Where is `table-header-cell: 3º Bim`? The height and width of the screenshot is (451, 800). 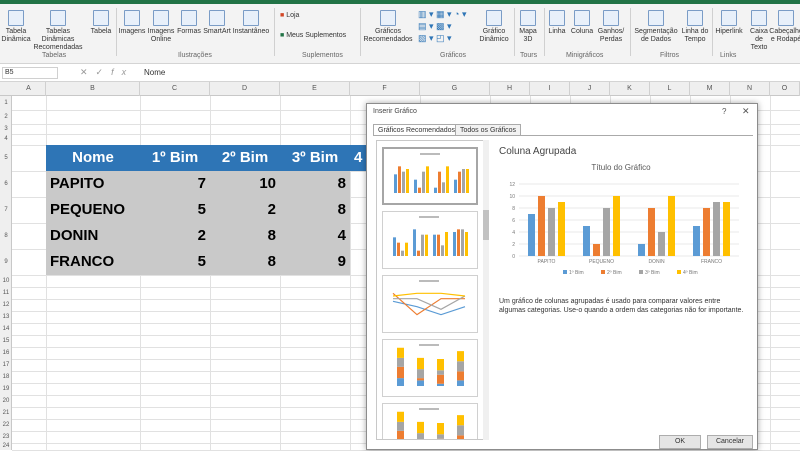 table-header-cell: 3º Bim is located at coordinates (315, 158).